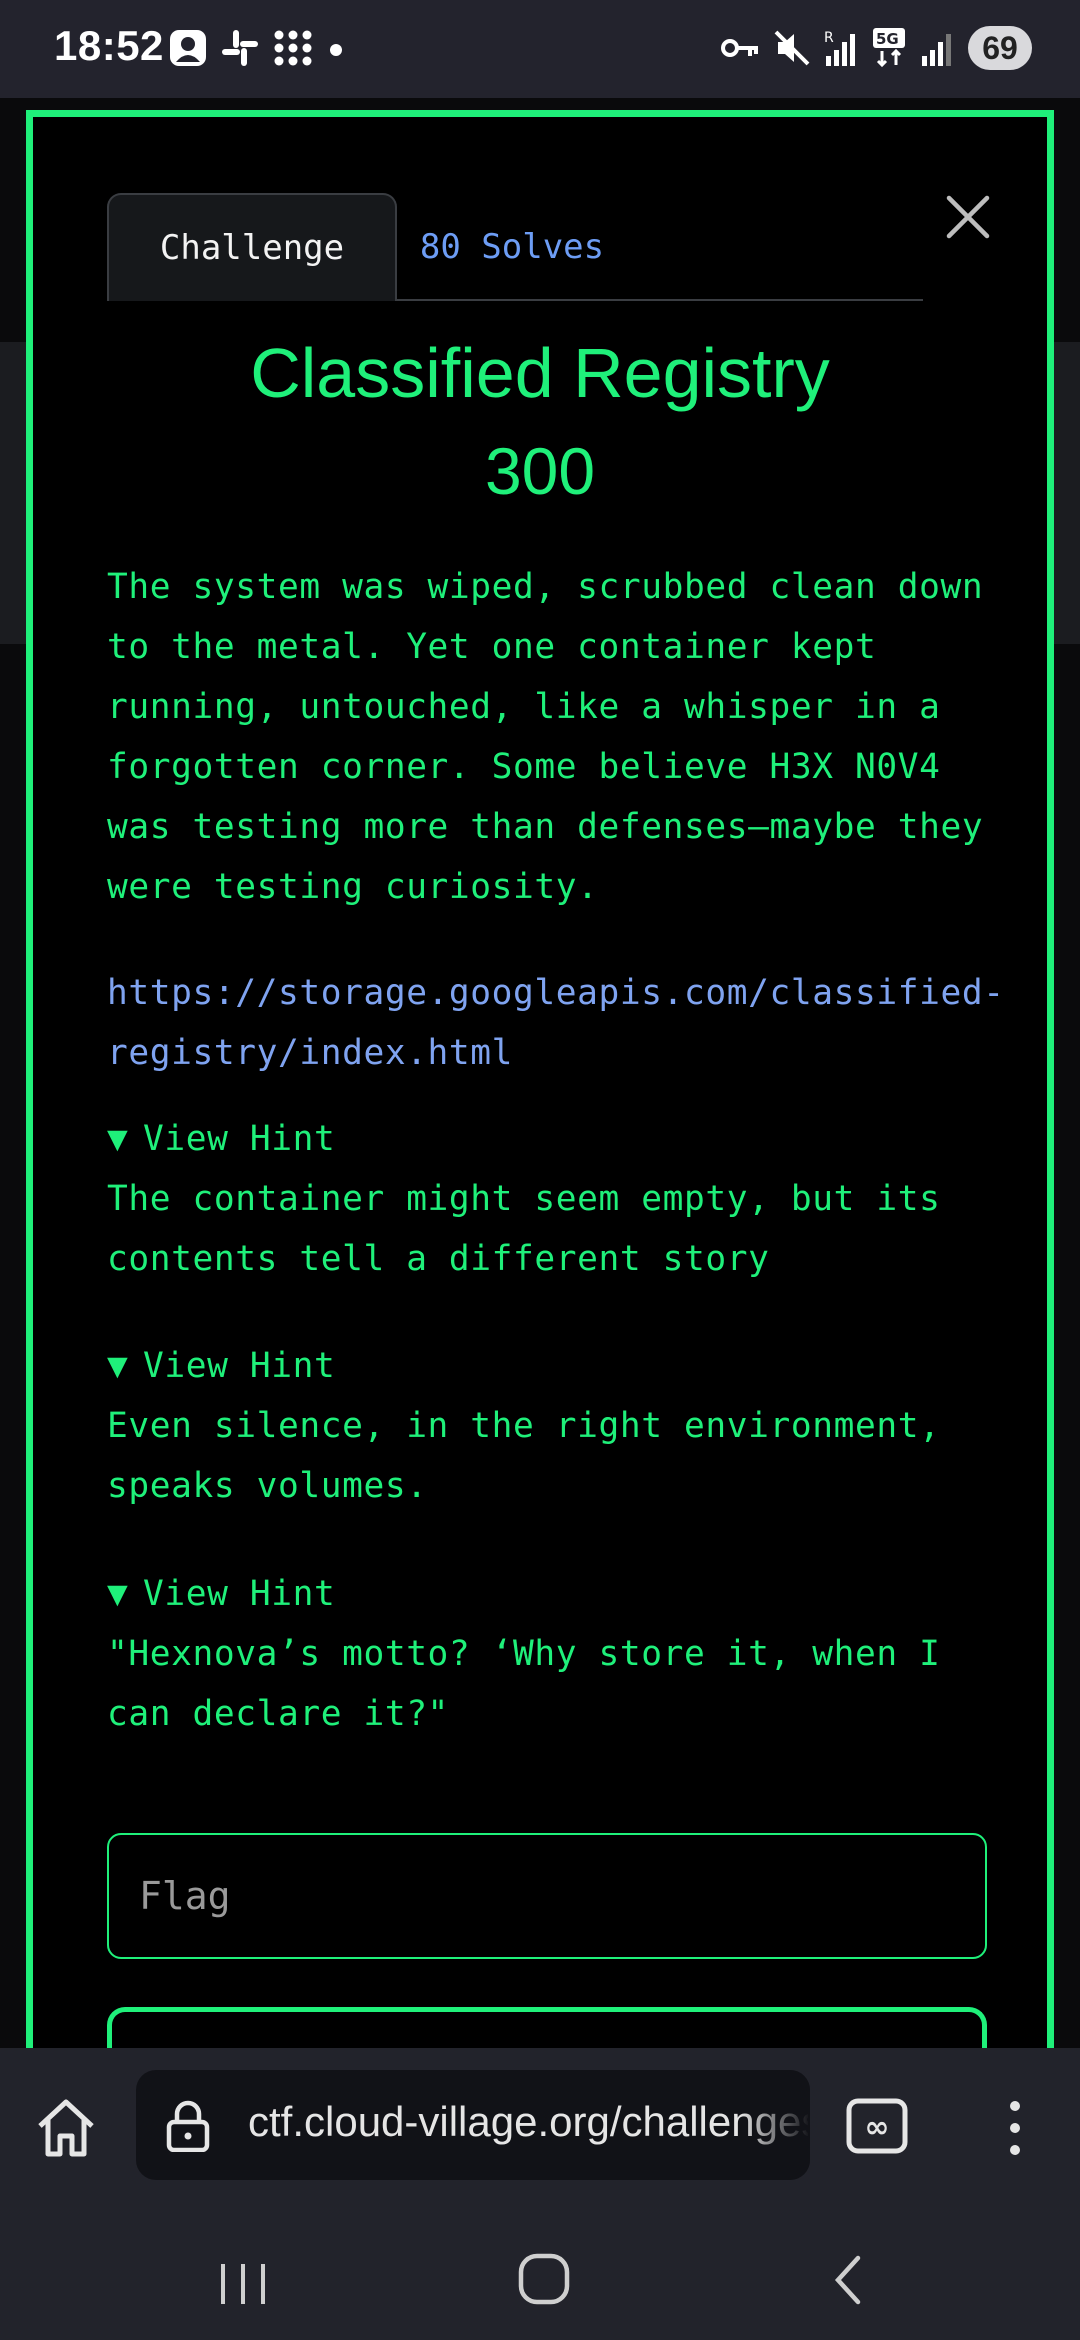 Image resolution: width=1080 pixels, height=2340 pixels. Describe the element at coordinates (240, 48) in the screenshot. I see `slack-icon` at that location.